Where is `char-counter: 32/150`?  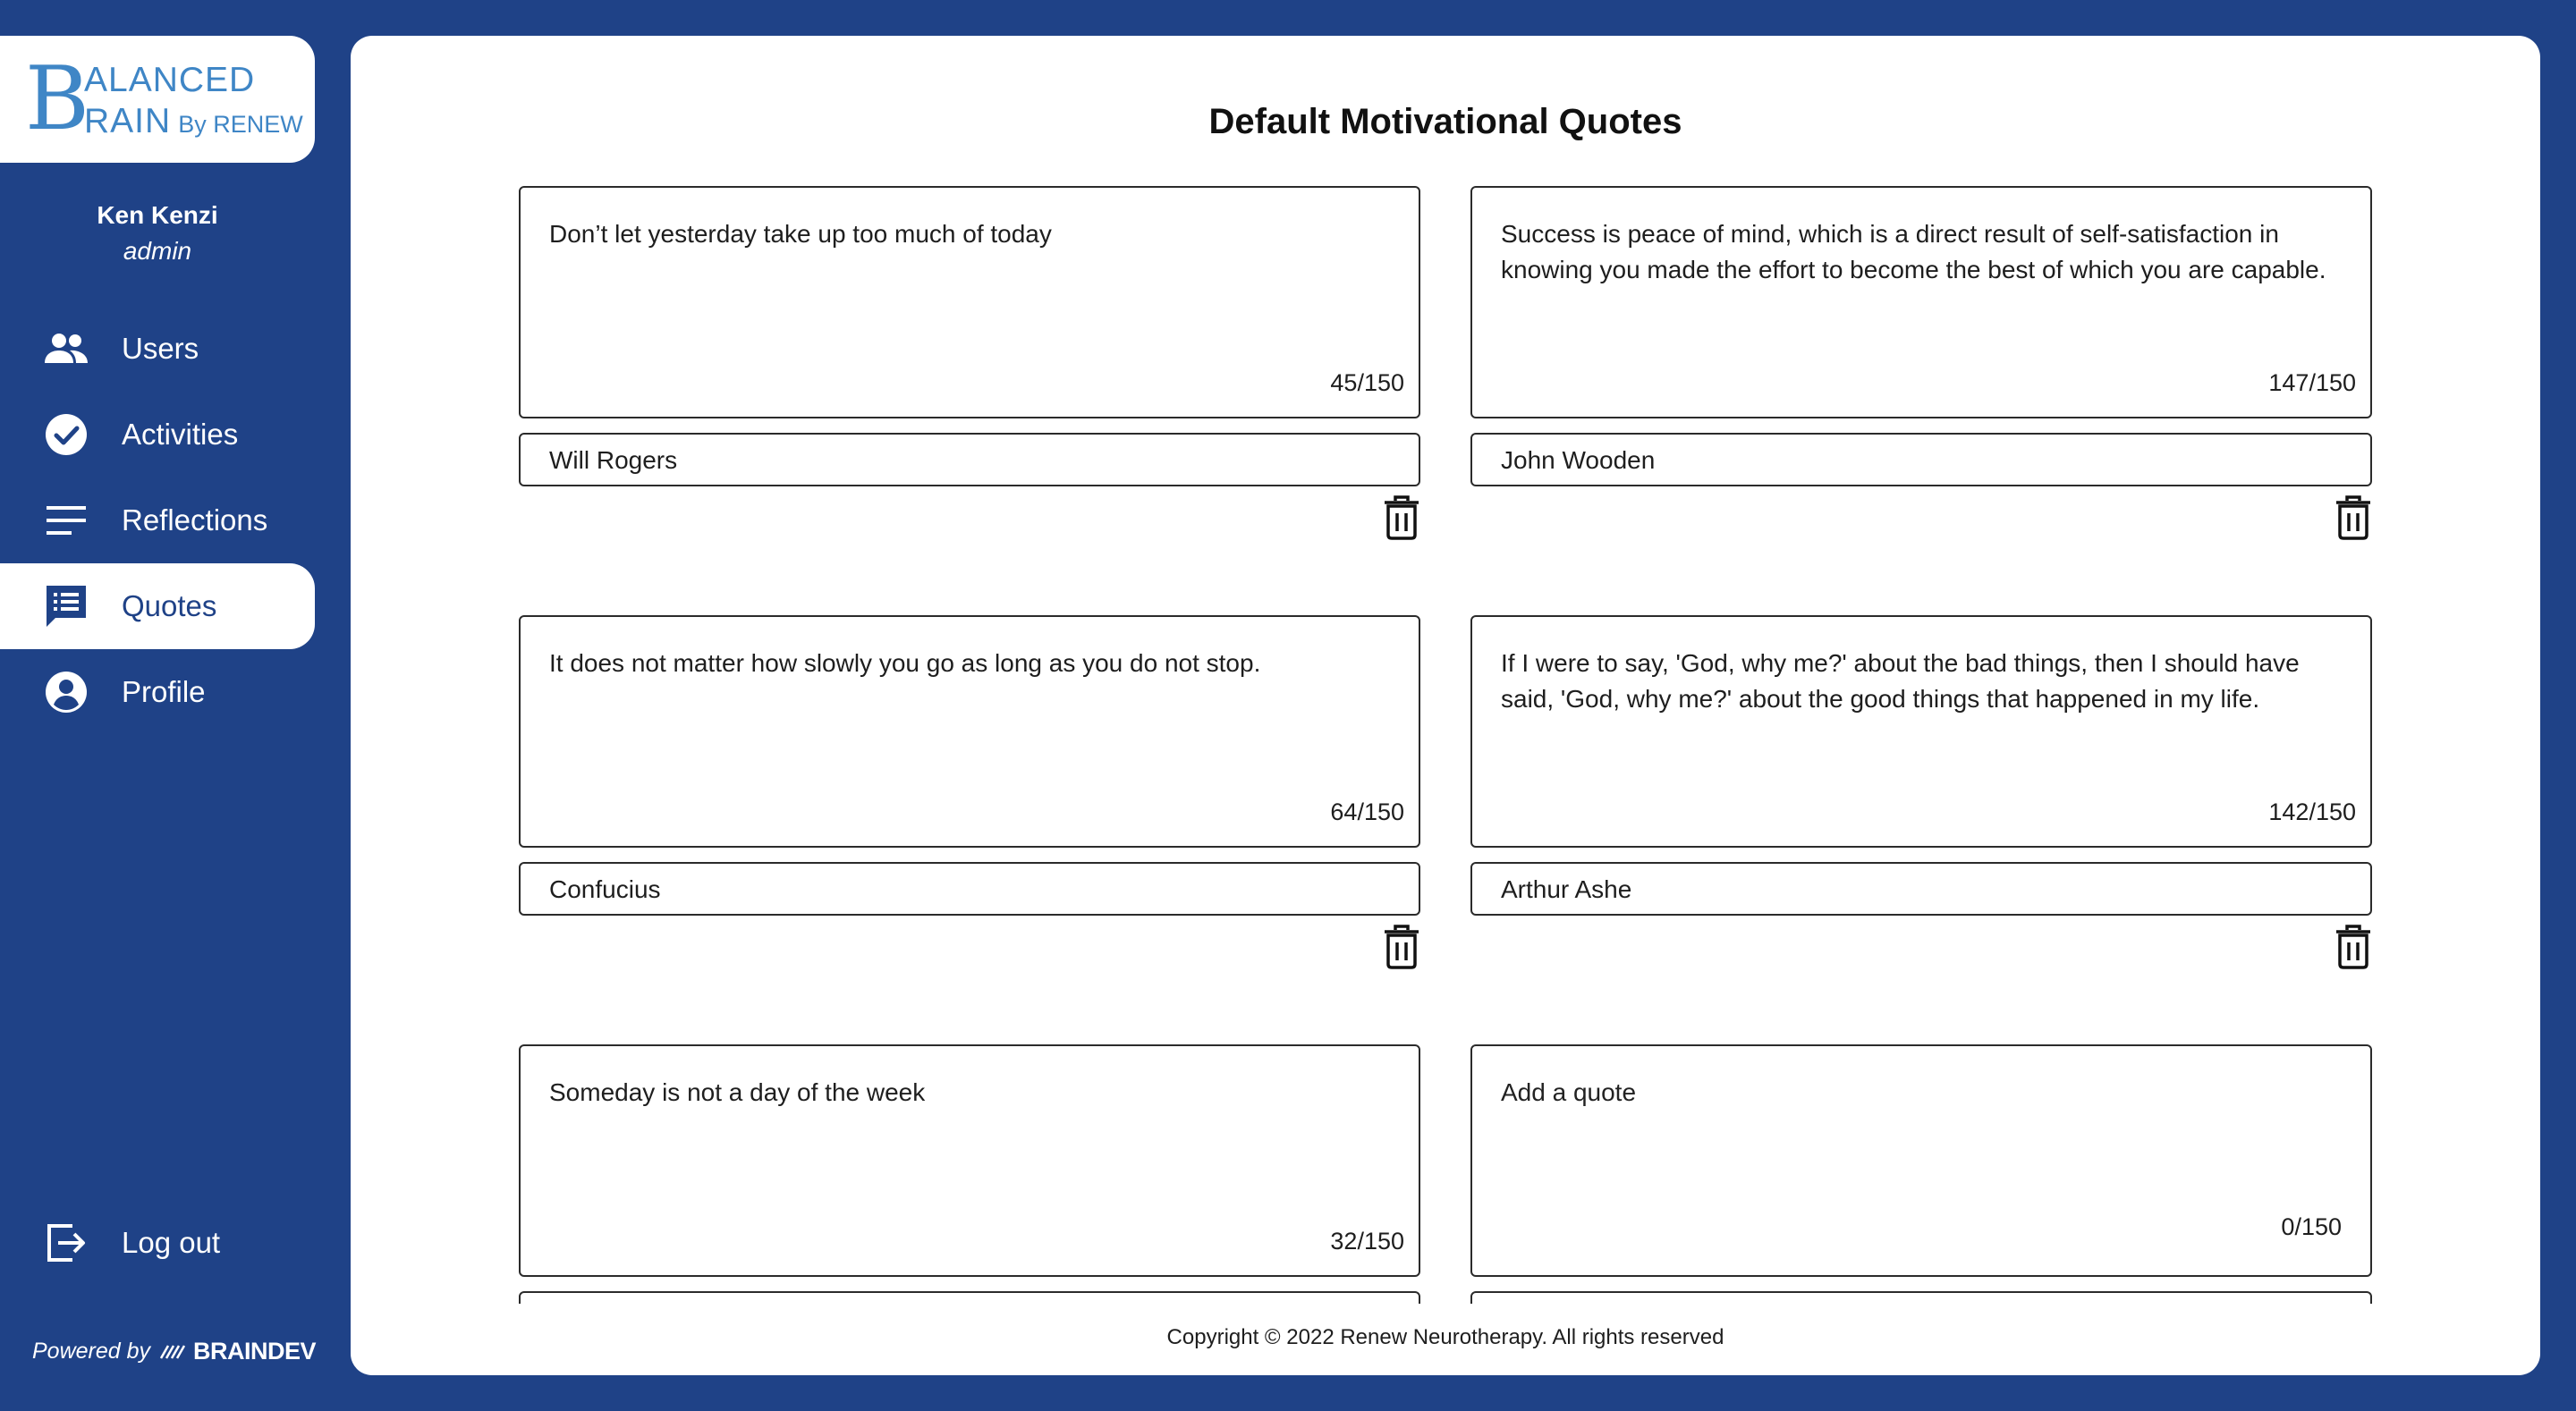 char-counter: 32/150 is located at coordinates (1367, 1241).